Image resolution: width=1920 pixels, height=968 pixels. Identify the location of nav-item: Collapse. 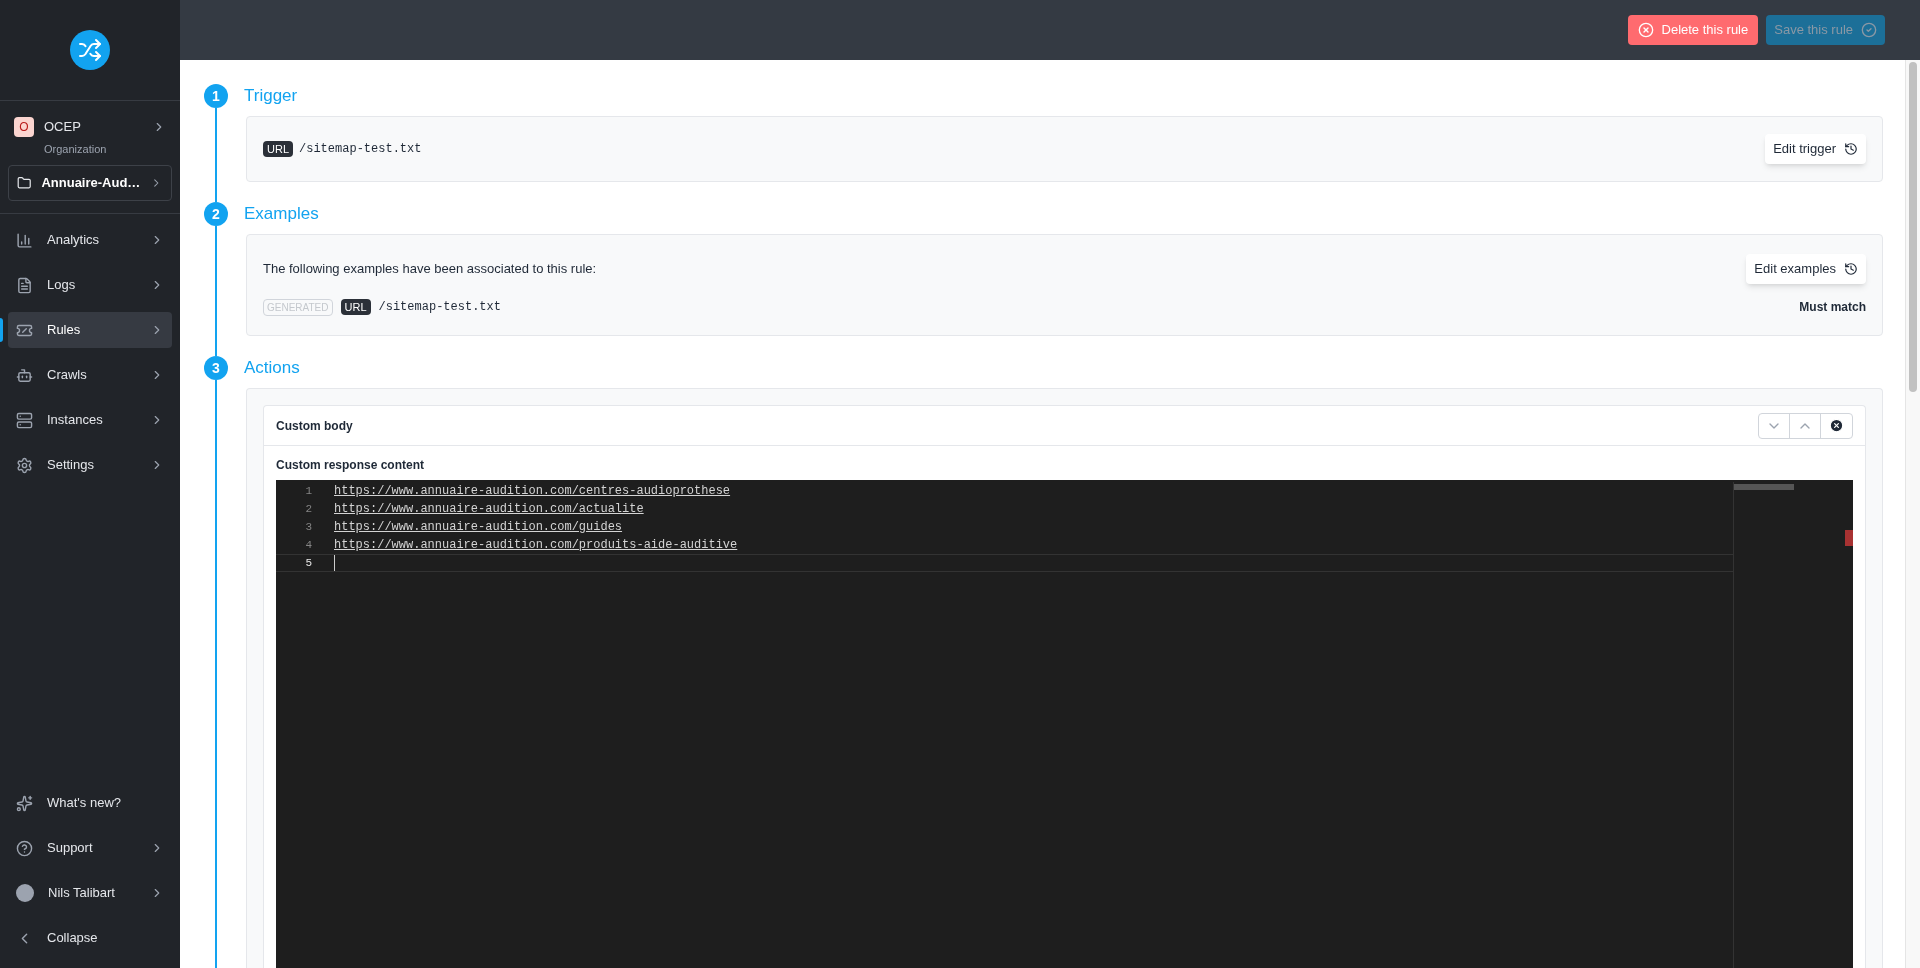
(90, 938).